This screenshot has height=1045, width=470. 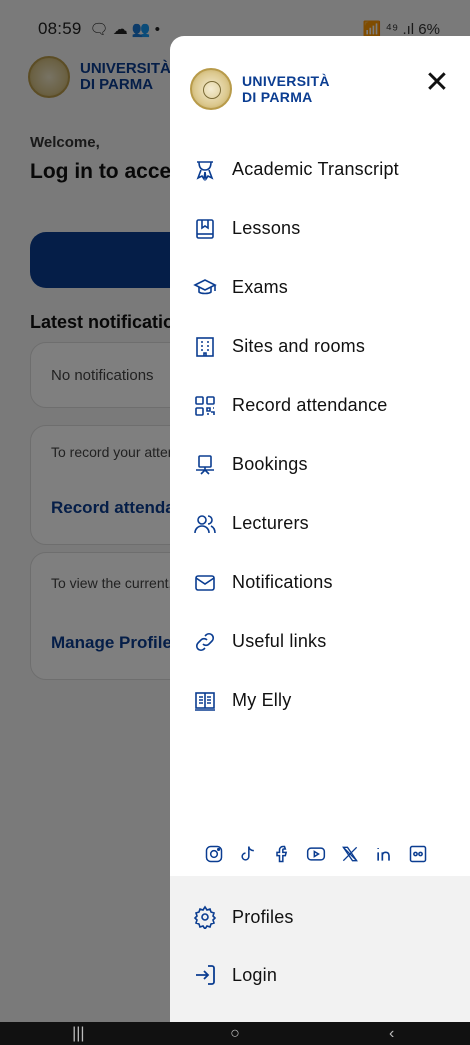 I want to click on menu-item-lessons: Lessons, so click(x=320, y=228).